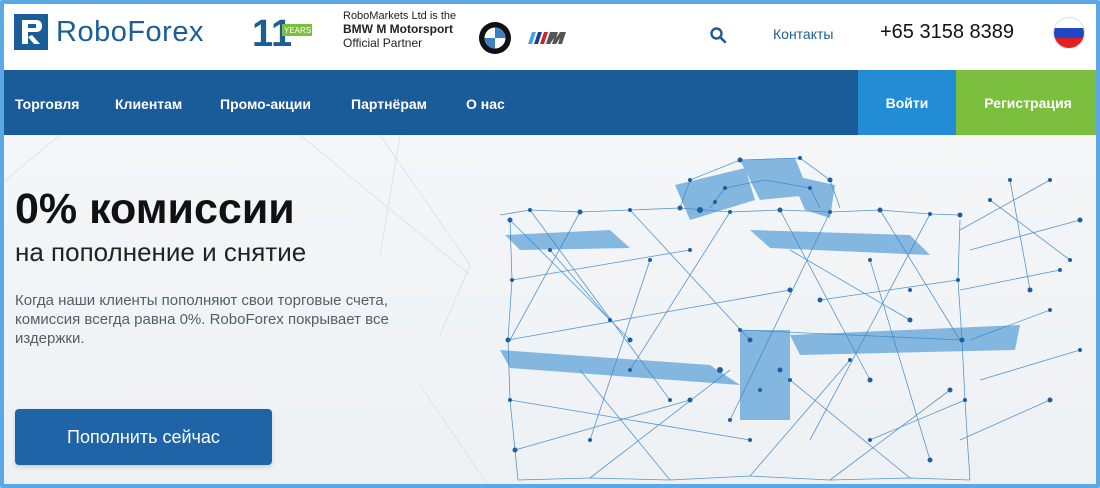 The image size is (1100, 488). I want to click on partner-line-3: Official Partner, so click(383, 43).